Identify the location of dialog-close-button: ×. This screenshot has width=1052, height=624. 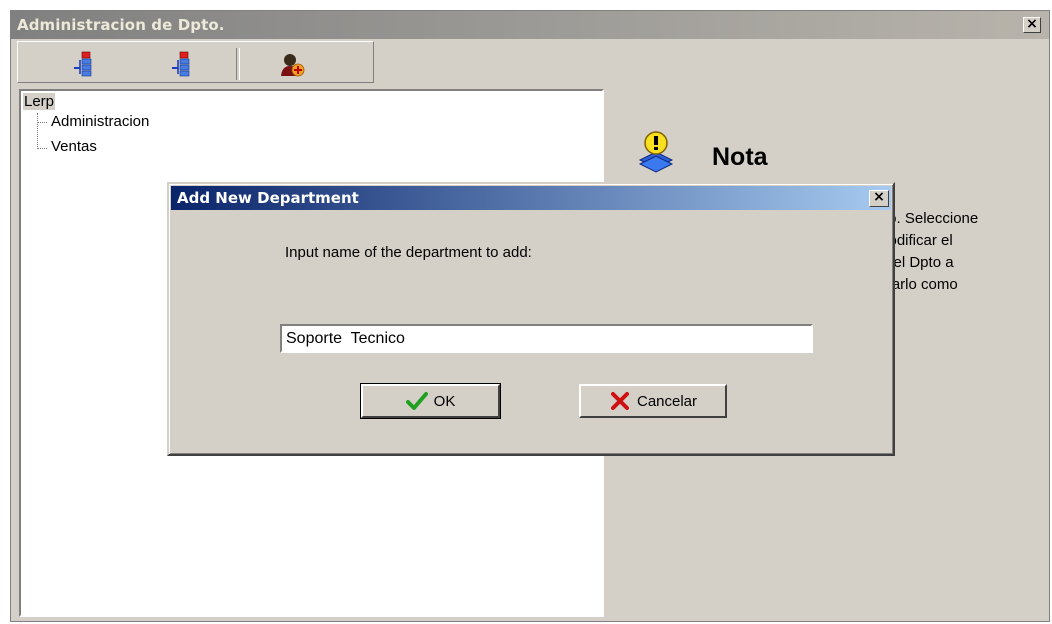
(879, 198).